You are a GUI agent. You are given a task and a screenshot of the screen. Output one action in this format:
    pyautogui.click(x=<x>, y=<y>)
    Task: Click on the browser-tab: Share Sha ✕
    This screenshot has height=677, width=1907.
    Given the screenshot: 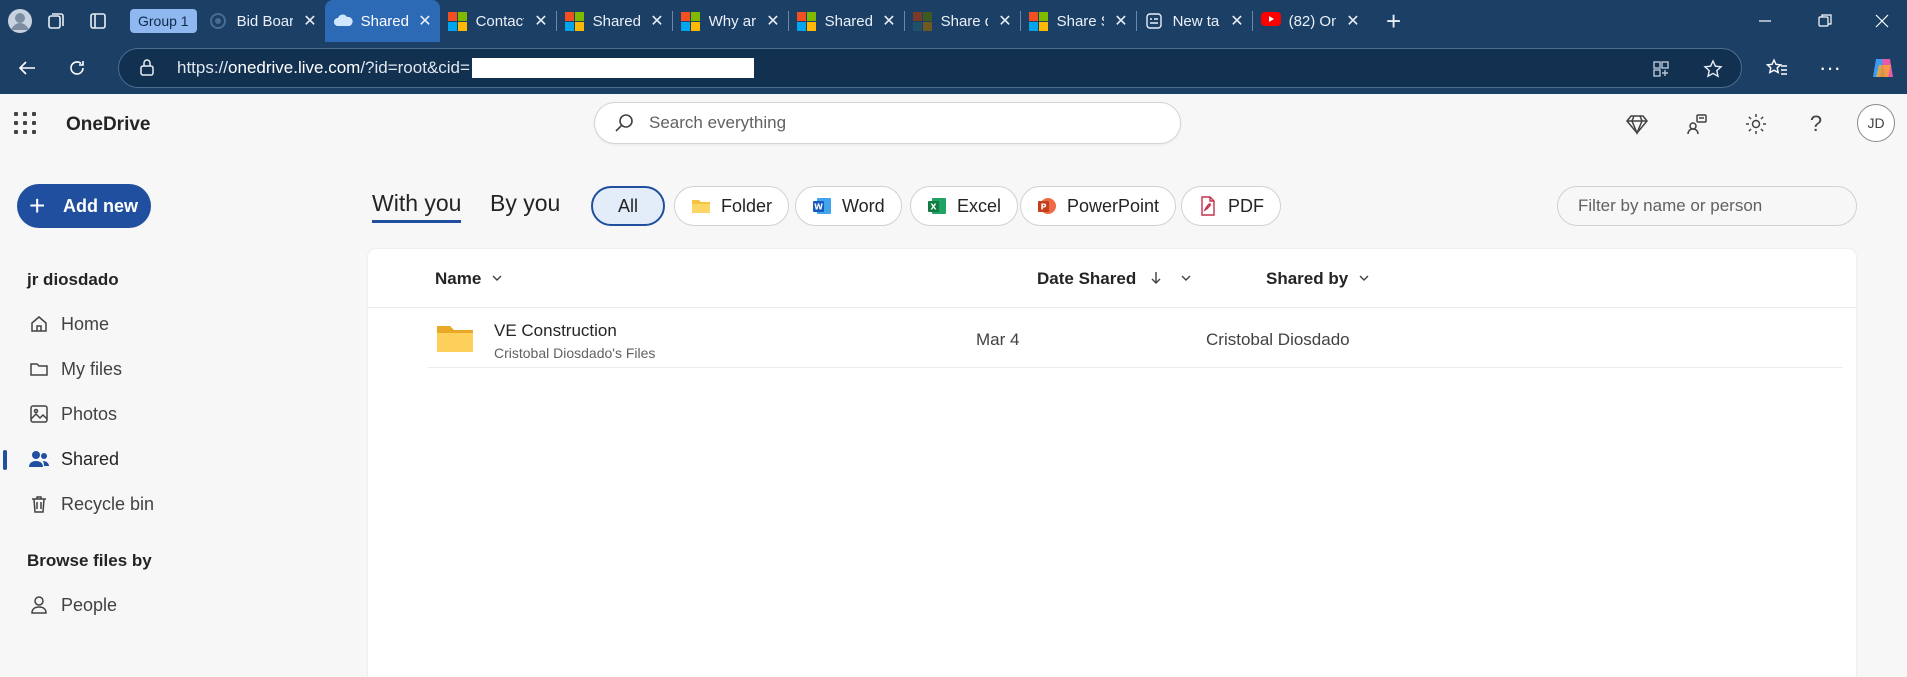 What is the action you would take?
    pyautogui.click(x=1078, y=21)
    